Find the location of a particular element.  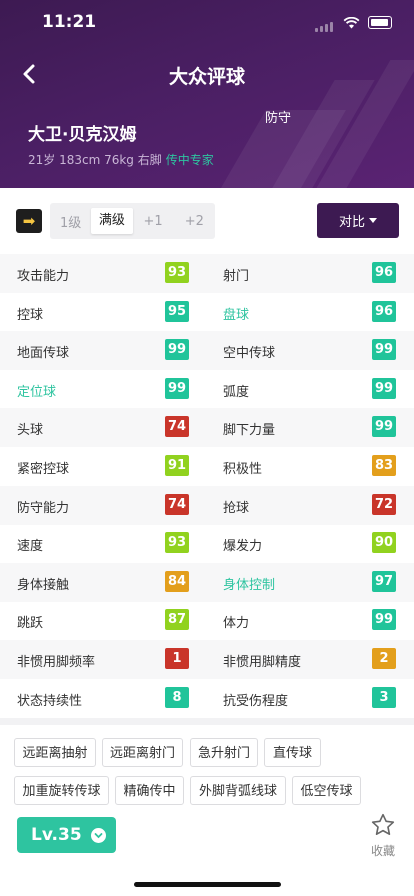

skill-tag: 精确传中 is located at coordinates (149, 790).